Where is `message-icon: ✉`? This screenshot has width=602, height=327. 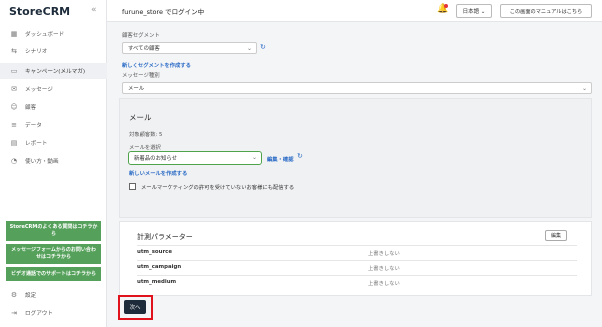 message-icon: ✉ is located at coordinates (14, 89).